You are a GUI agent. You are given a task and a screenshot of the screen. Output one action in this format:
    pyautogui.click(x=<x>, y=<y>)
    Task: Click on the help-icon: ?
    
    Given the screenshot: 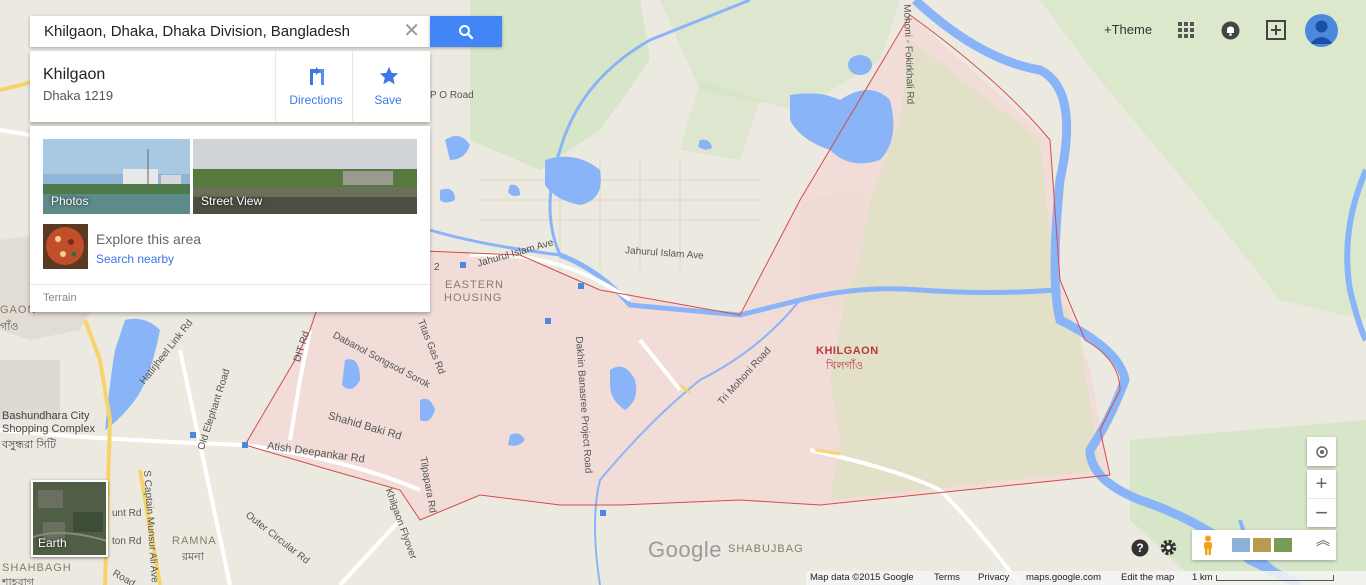 What is the action you would take?
    pyautogui.click(x=1140, y=550)
    